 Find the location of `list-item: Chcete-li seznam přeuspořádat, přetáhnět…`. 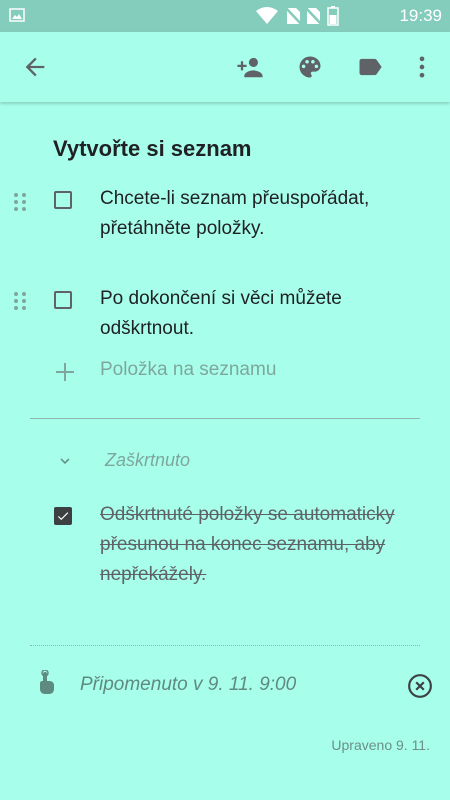

list-item: Chcete-li seznam přeuspořádat, přetáhnět… is located at coordinates (225, 229).